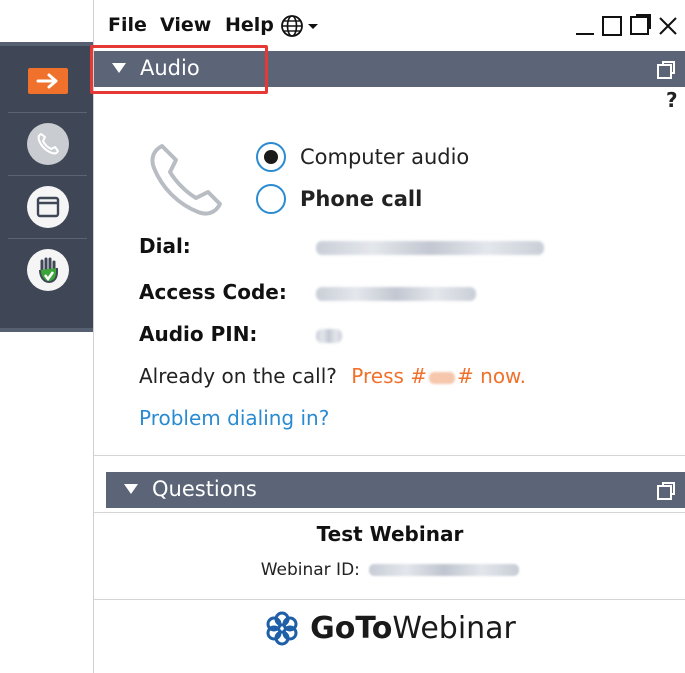 Image resolution: width=685 pixels, height=673 pixels. What do you see at coordinates (271, 199) in the screenshot?
I see `phone-call-radio` at bounding box center [271, 199].